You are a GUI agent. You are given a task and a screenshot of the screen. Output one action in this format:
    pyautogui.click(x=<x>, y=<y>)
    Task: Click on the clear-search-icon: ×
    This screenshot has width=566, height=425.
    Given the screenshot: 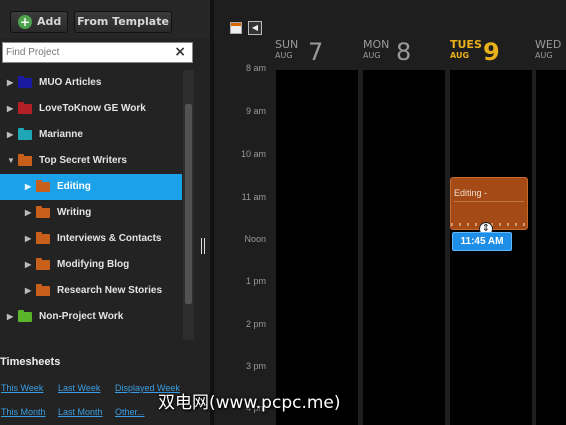 What is the action you would take?
    pyautogui.click(x=180, y=52)
    